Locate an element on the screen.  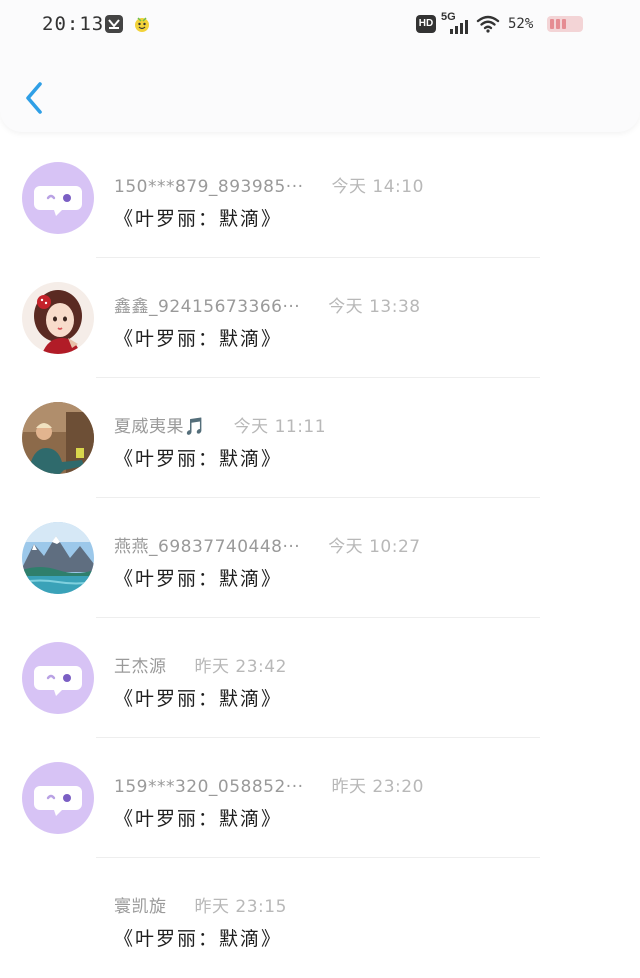
girl-cartoon-avatar is located at coordinates (58, 318).